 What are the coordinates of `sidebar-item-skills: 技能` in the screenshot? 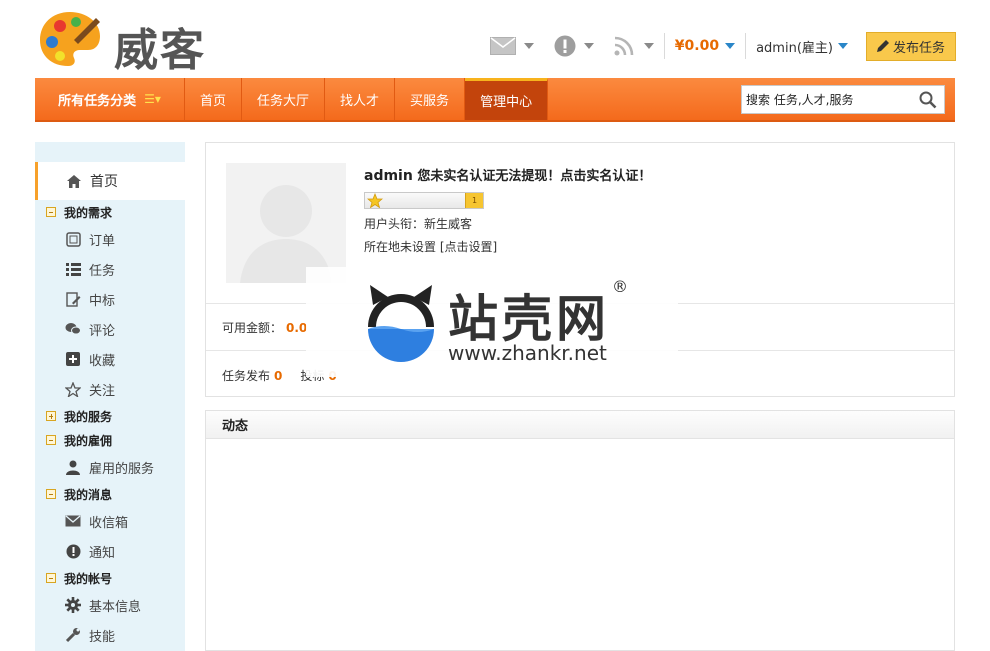 It's located at (110, 635).